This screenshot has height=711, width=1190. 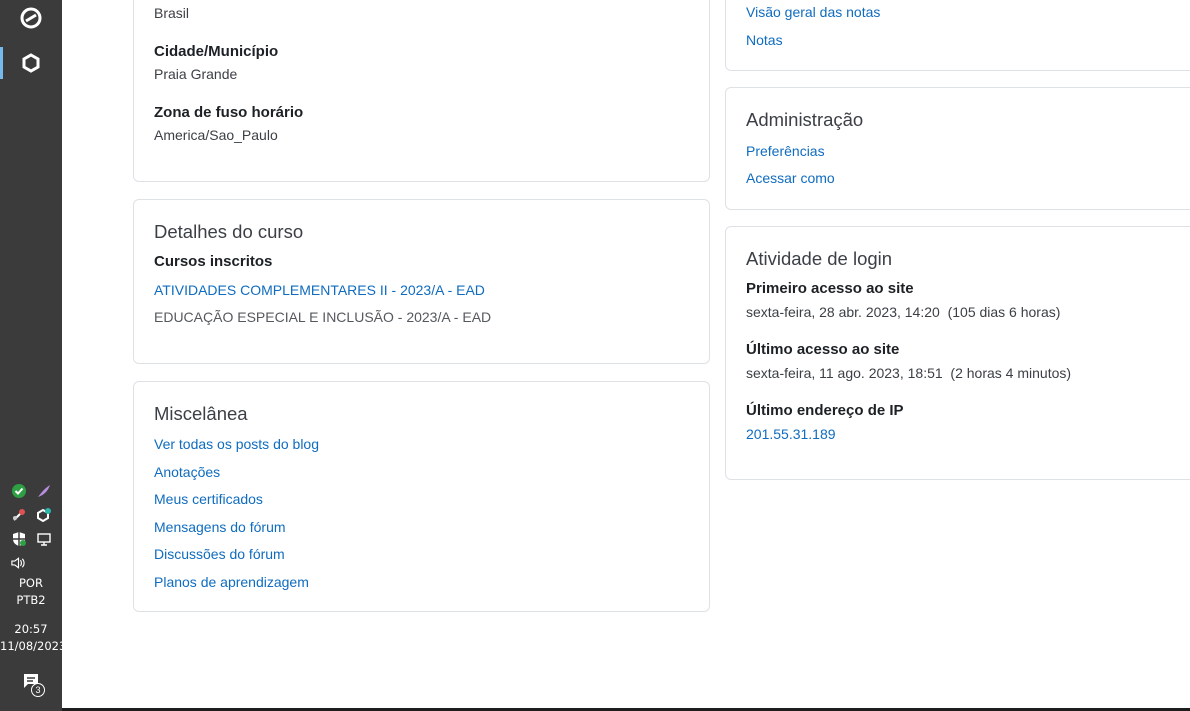 What do you see at coordinates (31, 600) in the screenshot?
I see `keyboard-layout-code: PTB2` at bounding box center [31, 600].